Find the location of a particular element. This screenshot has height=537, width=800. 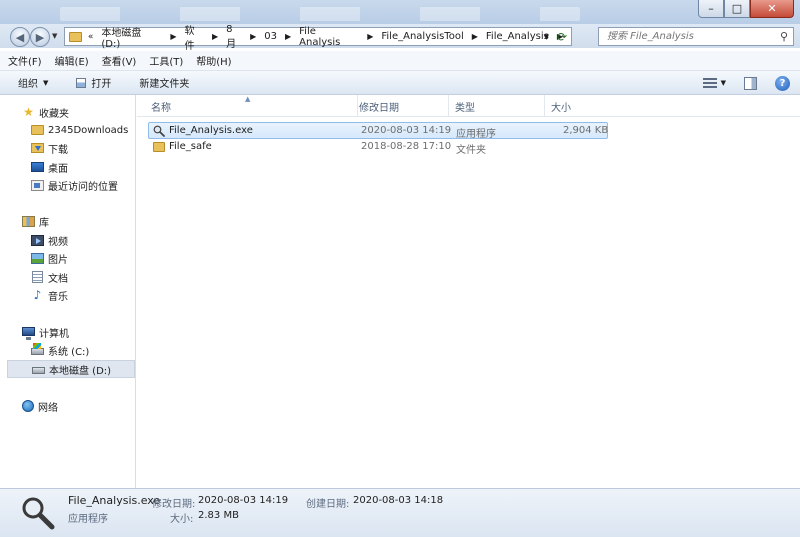

breadcrumb-item: 03 ▶ is located at coordinates (277, 36).